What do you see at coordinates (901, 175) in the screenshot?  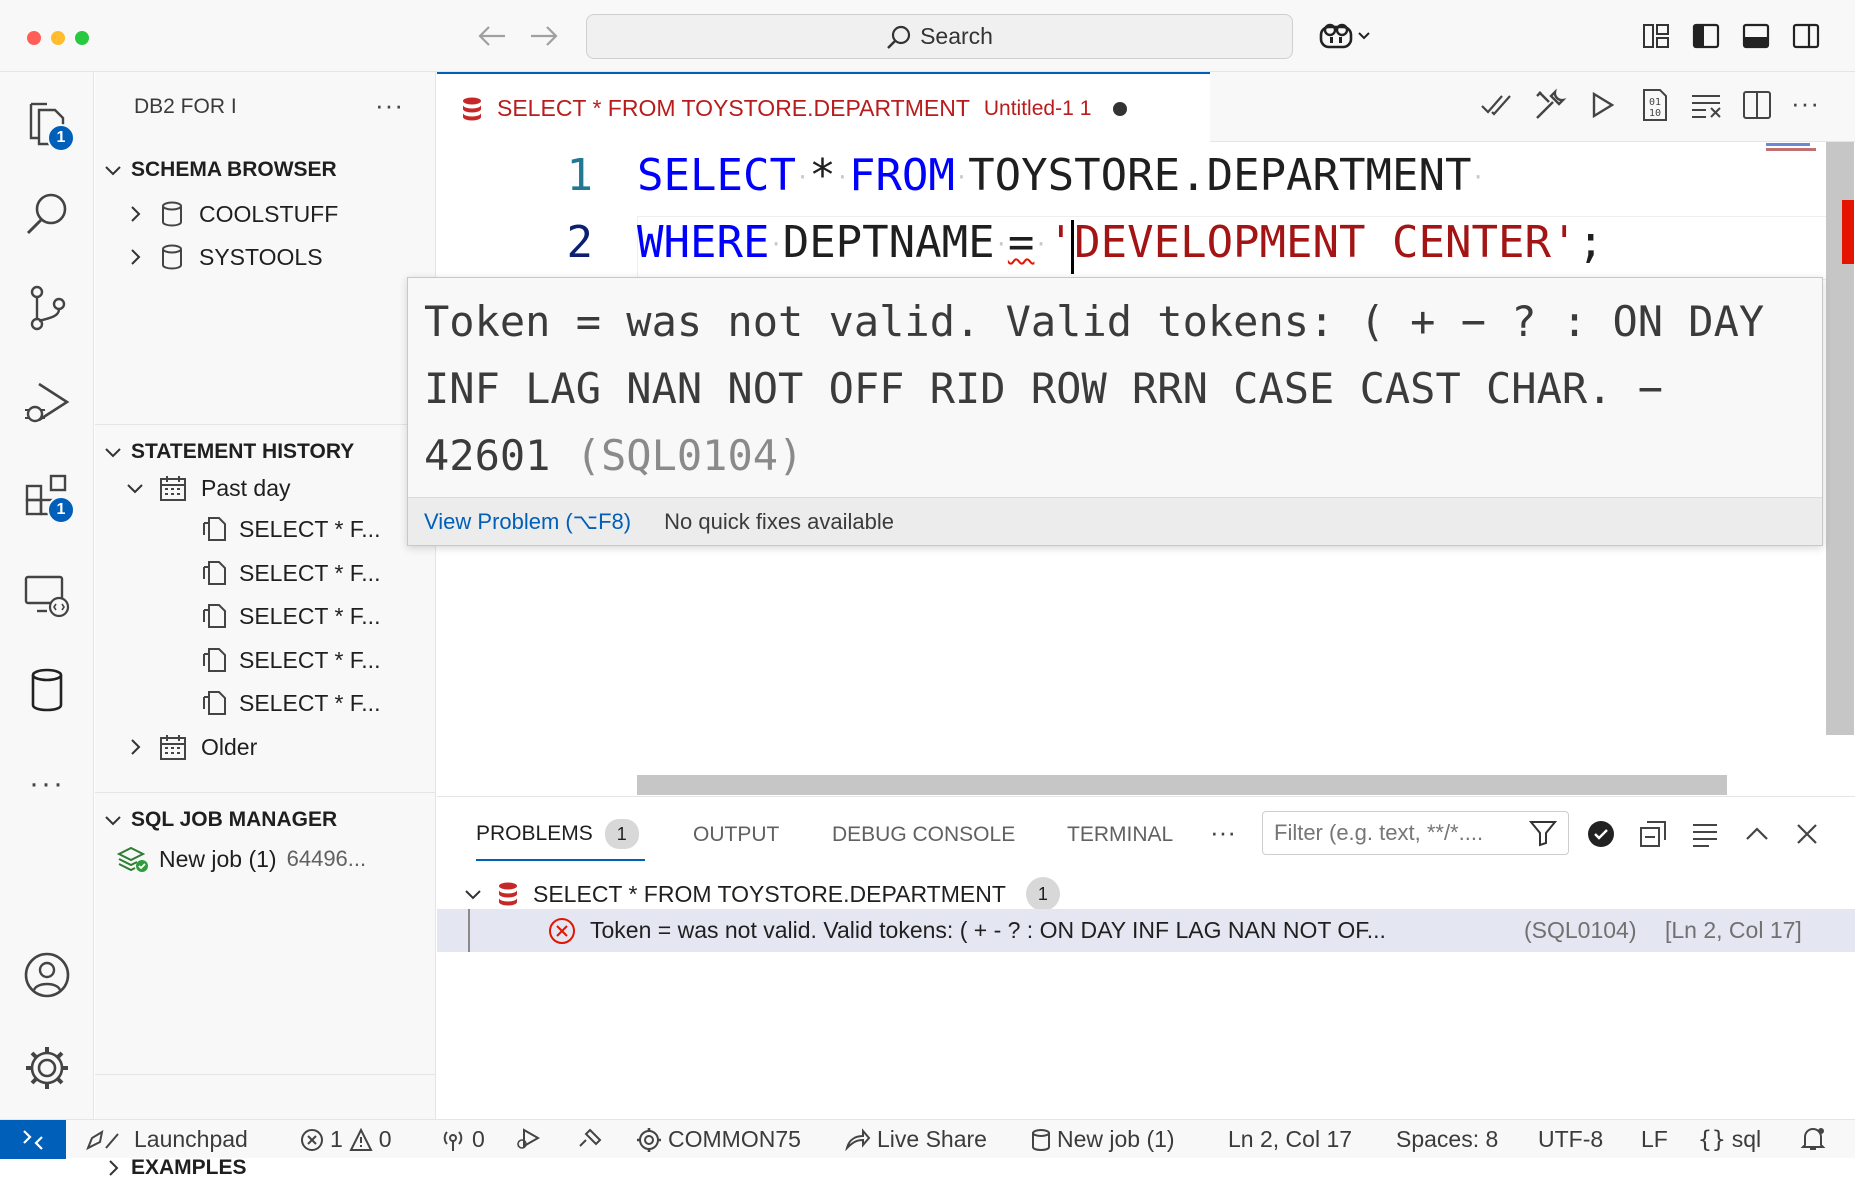 I see `sql-keyword: FROM` at bounding box center [901, 175].